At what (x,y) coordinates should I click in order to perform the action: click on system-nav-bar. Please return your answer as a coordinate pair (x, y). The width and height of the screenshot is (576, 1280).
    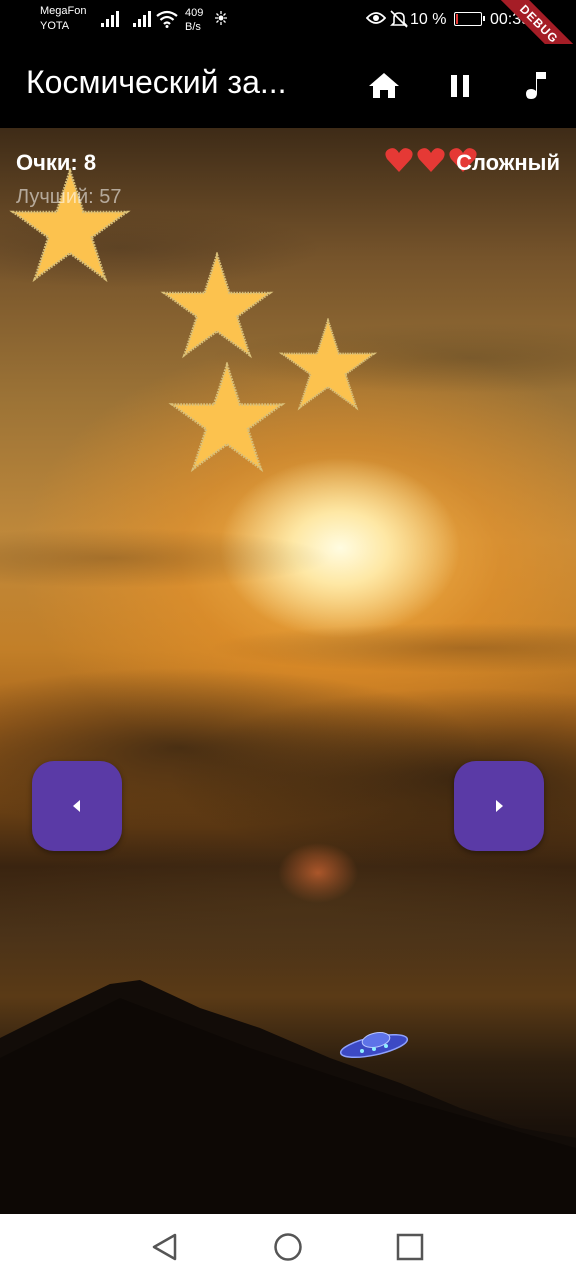
    Looking at the image, I should click on (288, 1247).